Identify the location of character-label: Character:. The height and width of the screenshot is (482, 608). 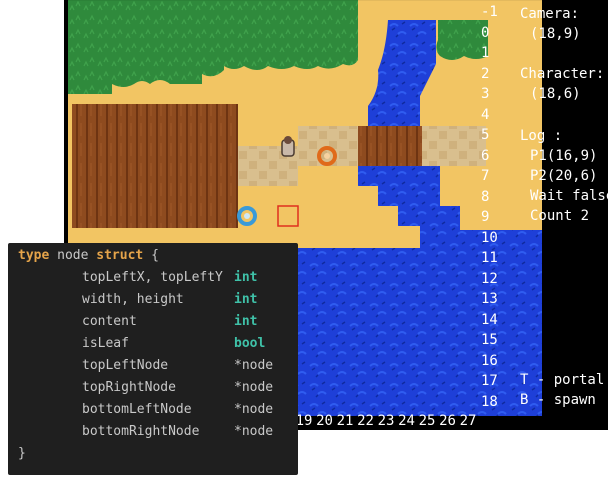
(562, 74).